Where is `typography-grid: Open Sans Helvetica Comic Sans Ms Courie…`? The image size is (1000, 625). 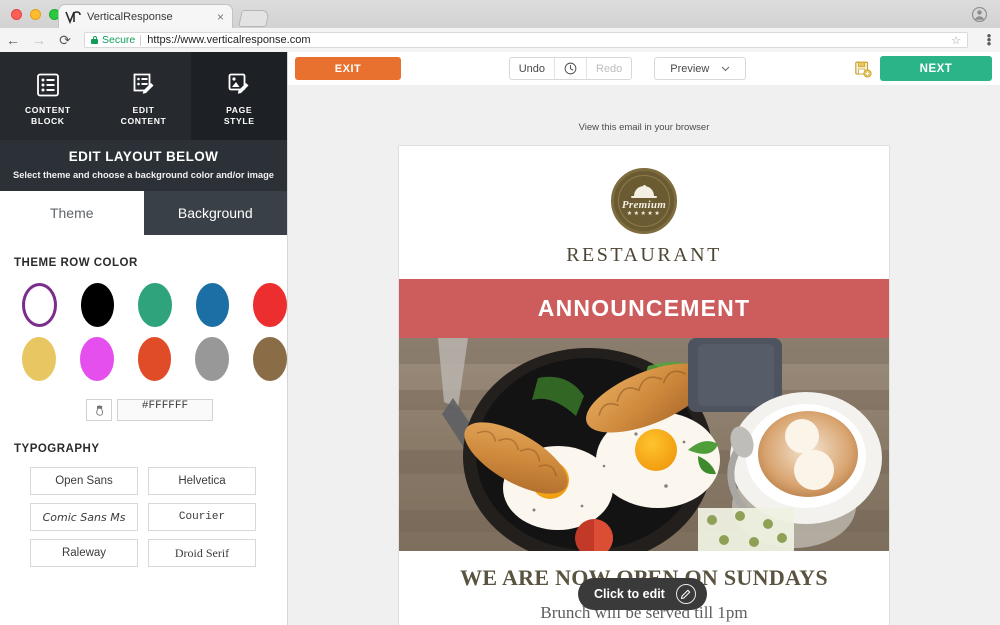 typography-grid: Open Sans Helvetica Comic Sans Ms Courie… is located at coordinates (143, 511).